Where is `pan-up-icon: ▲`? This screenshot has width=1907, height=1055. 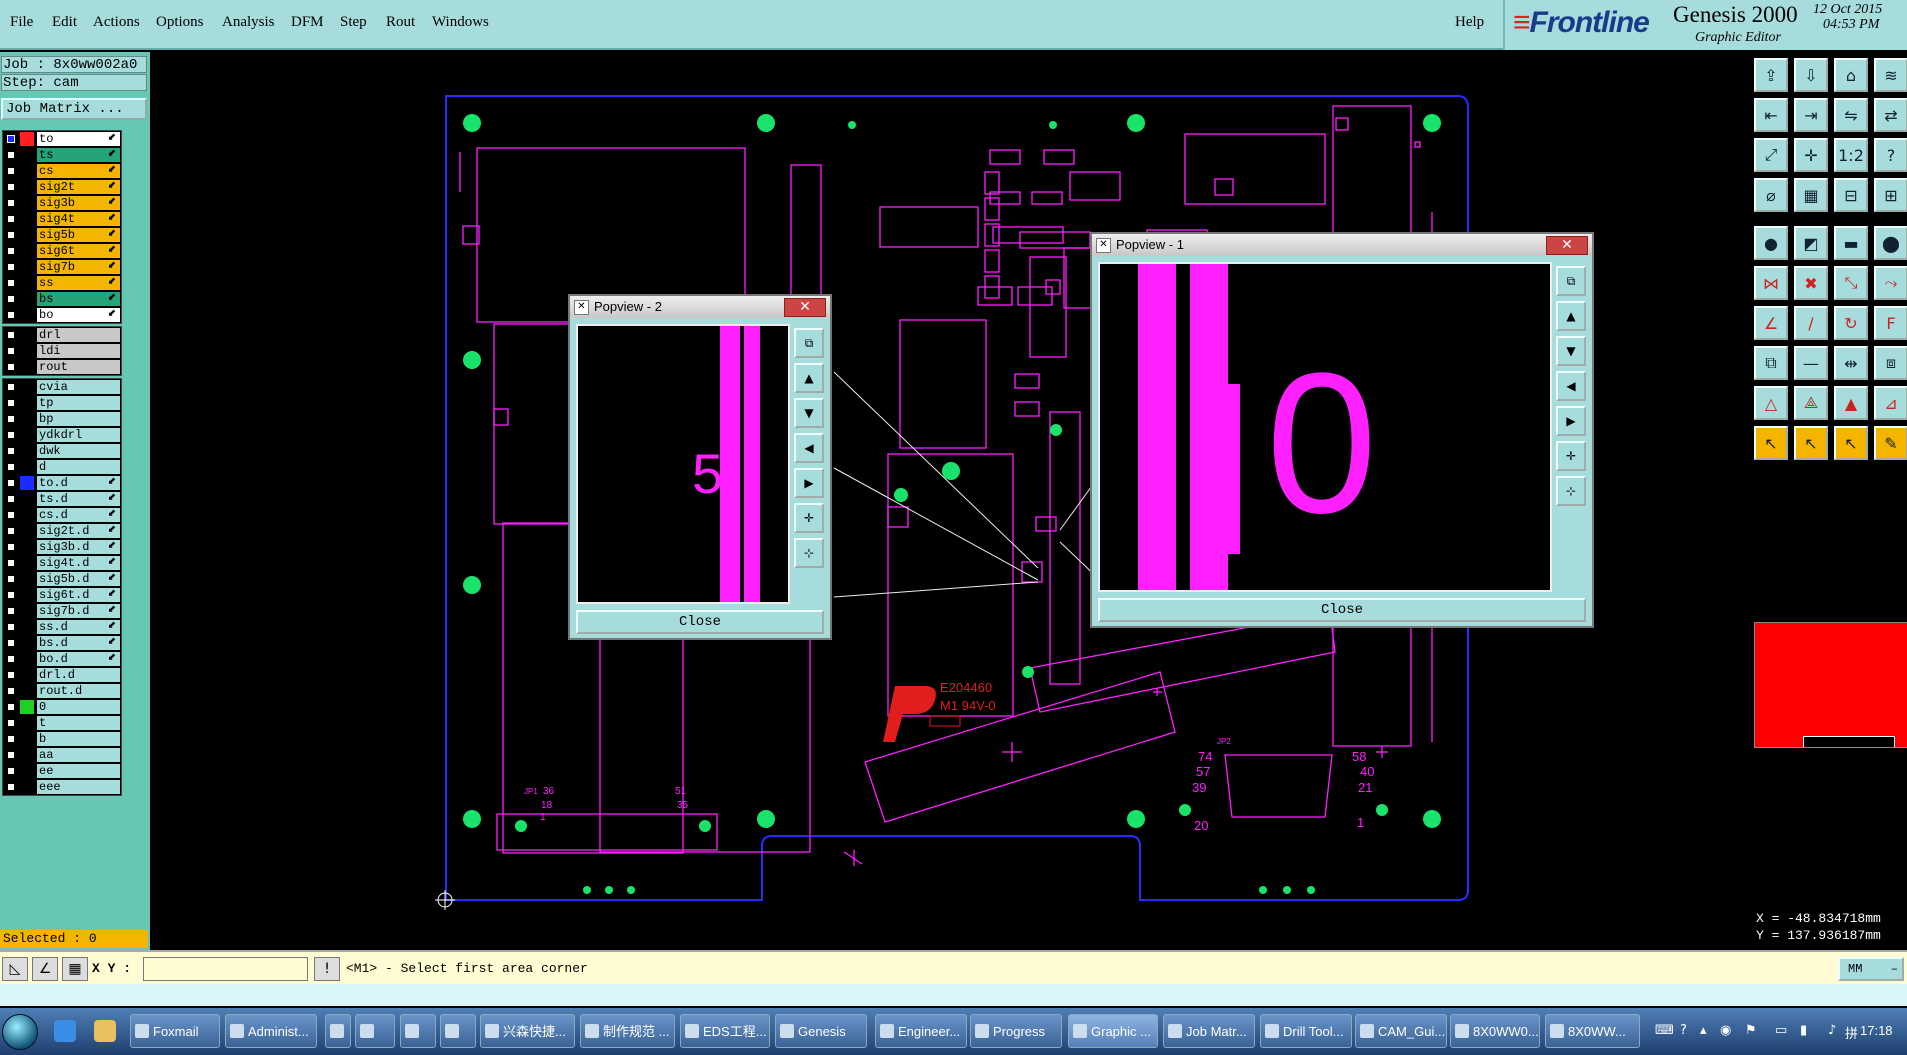 pan-up-icon: ▲ is located at coordinates (1571, 316).